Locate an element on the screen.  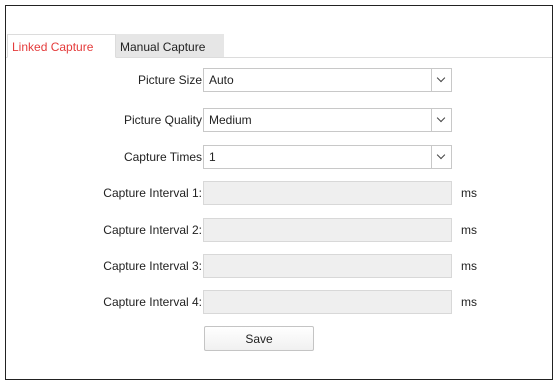
picture-size-value: Auto is located at coordinates (221, 80).